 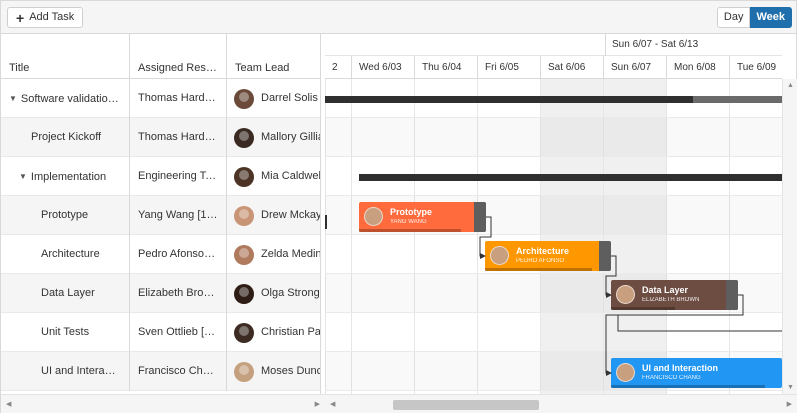 I want to click on view-day-button: Day, so click(x=733, y=17).